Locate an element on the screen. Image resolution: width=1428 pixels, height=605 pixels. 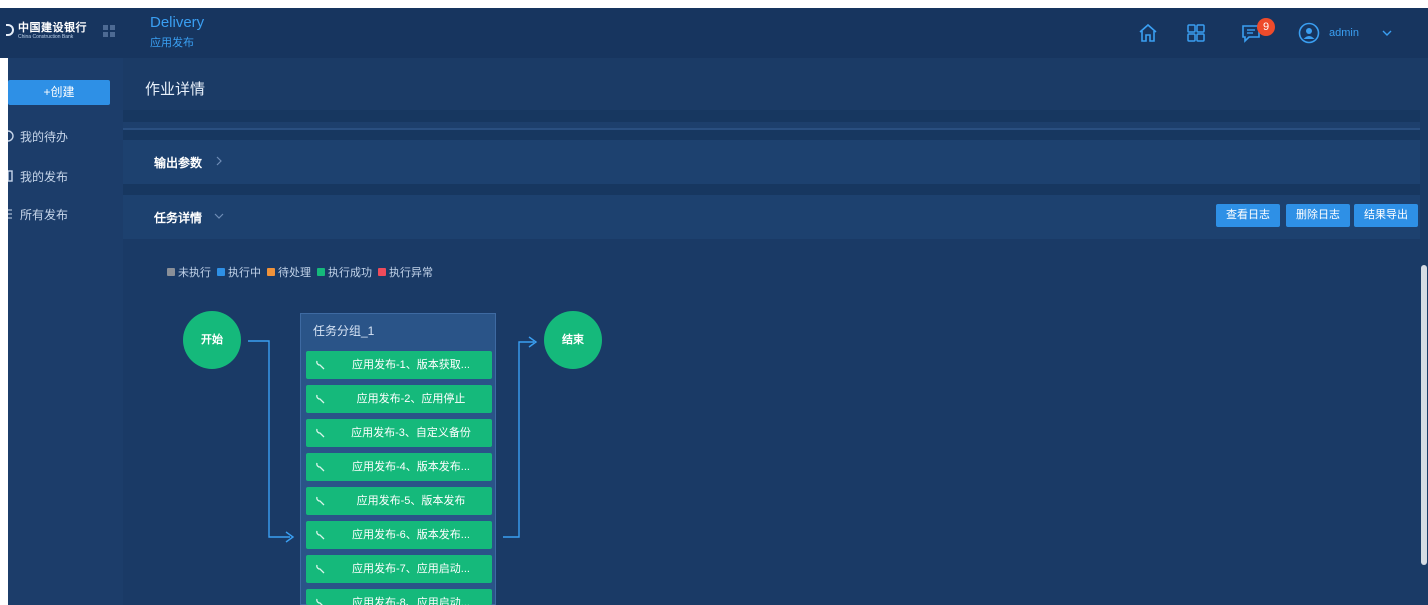
page-header: 作业详情 × is located at coordinates (775, 84).